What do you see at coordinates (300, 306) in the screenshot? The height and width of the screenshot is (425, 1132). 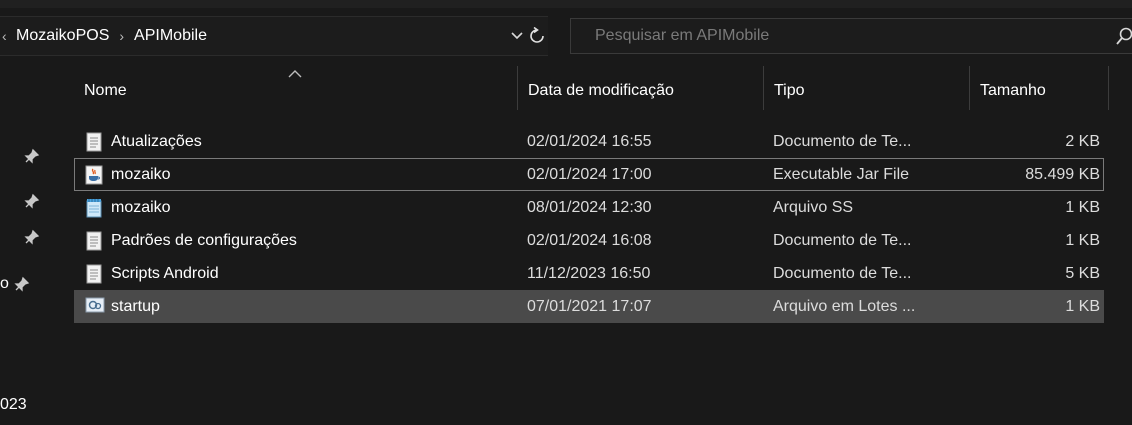 I see `file-name-cell: startup` at bounding box center [300, 306].